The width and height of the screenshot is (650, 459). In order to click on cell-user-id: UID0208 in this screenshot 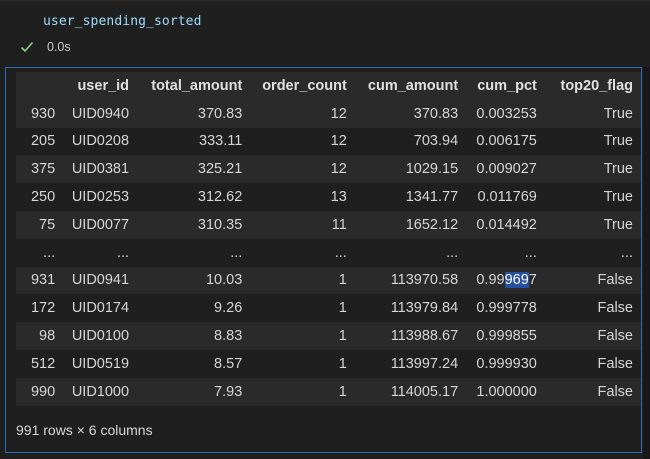, I will do `click(100, 141)`.